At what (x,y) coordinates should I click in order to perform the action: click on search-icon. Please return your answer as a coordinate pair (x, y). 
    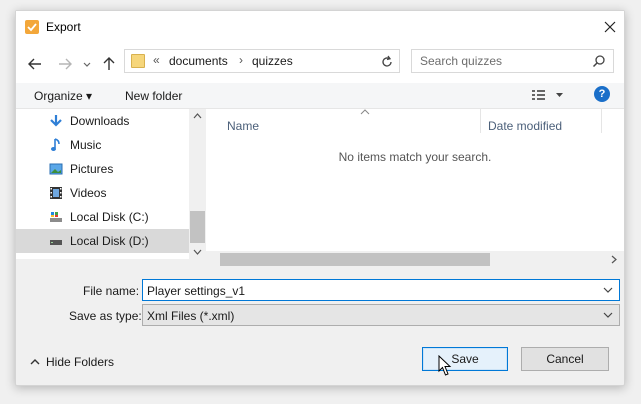
    Looking at the image, I should click on (599, 61).